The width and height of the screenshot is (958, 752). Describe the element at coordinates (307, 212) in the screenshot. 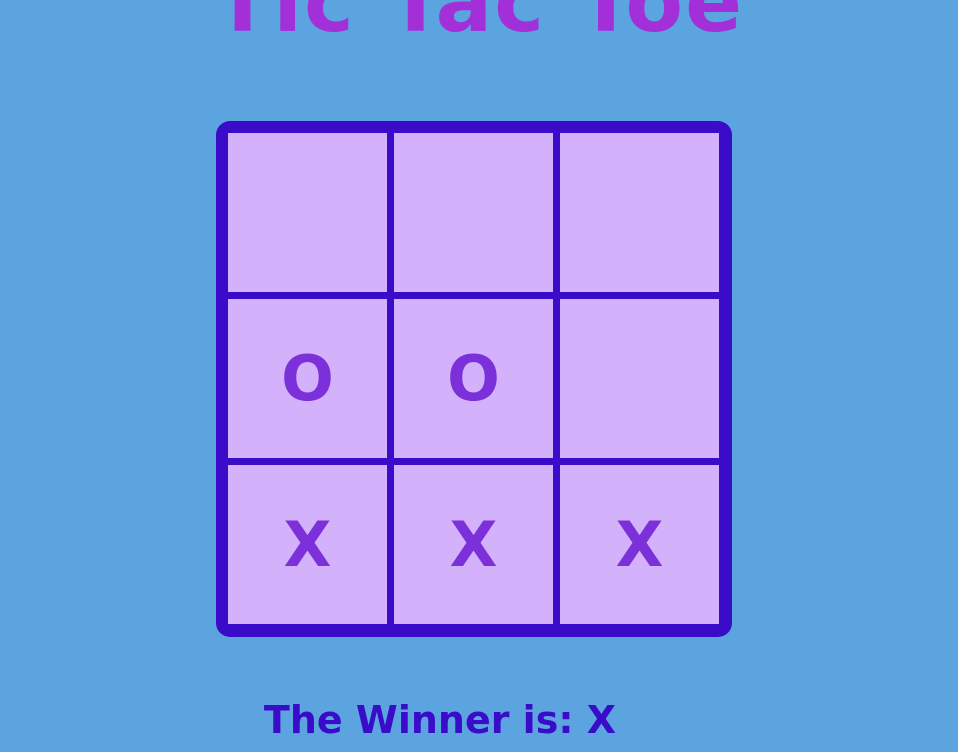

I see `board-cell-r1c1` at that location.